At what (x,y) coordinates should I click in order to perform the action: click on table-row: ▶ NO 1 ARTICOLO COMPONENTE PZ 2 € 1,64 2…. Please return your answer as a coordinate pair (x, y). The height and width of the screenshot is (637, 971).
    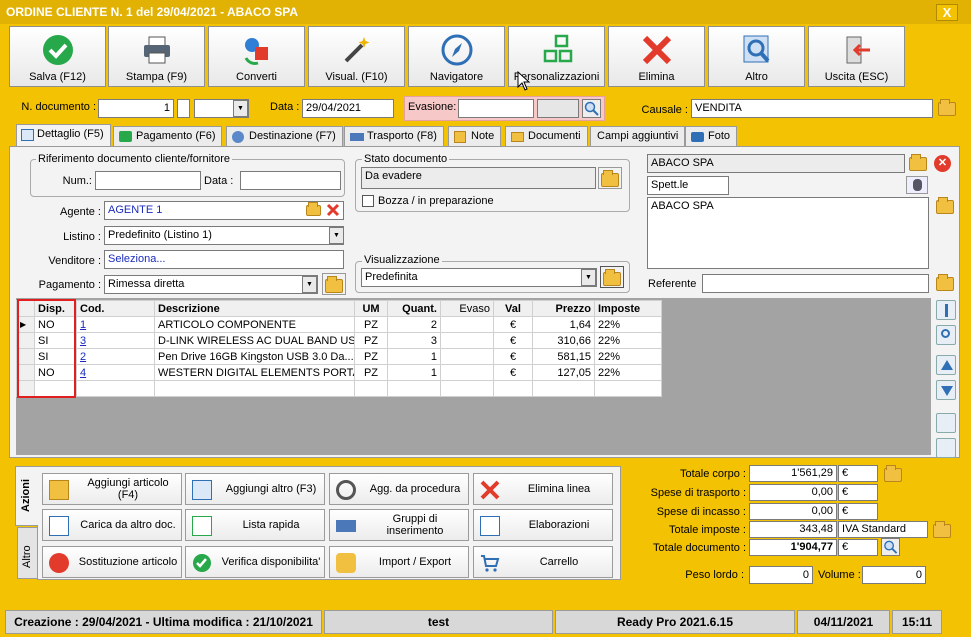
    Looking at the image, I should click on (339, 324).